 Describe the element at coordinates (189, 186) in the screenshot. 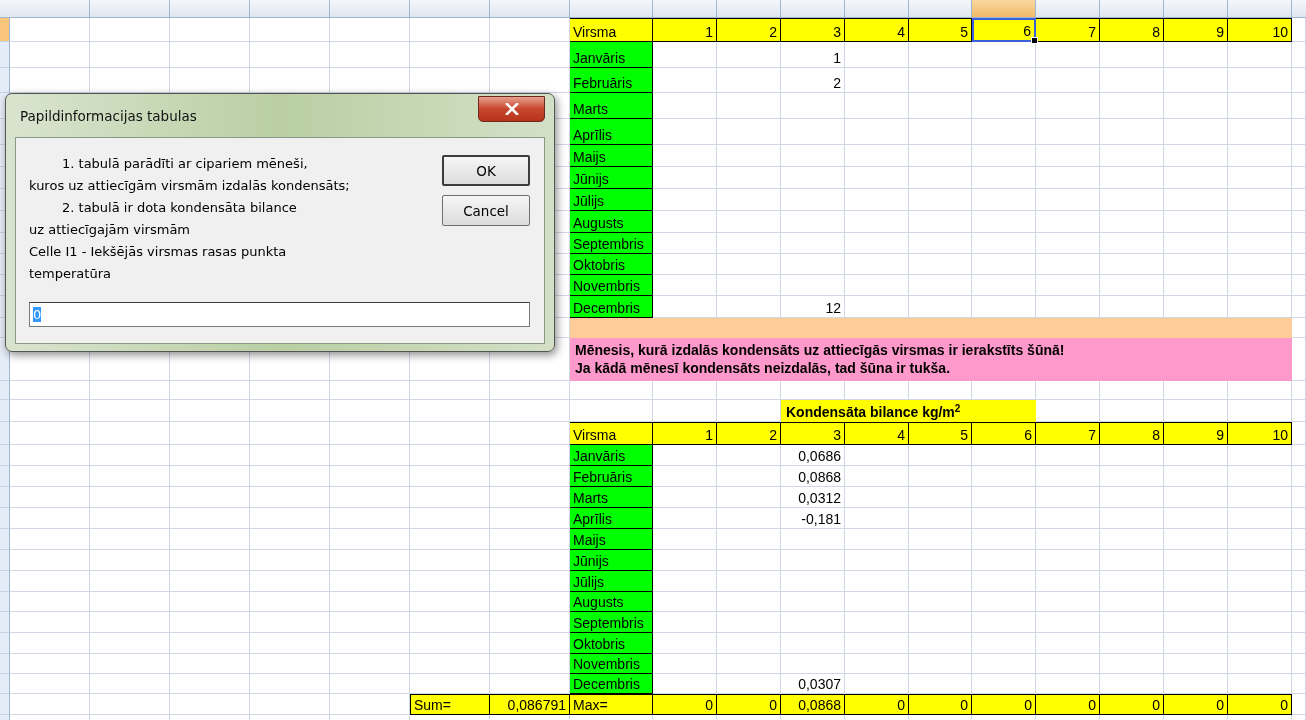

I see `message-text: kuros uz attiecīgām virsmām izdalās kondensāts;` at that location.